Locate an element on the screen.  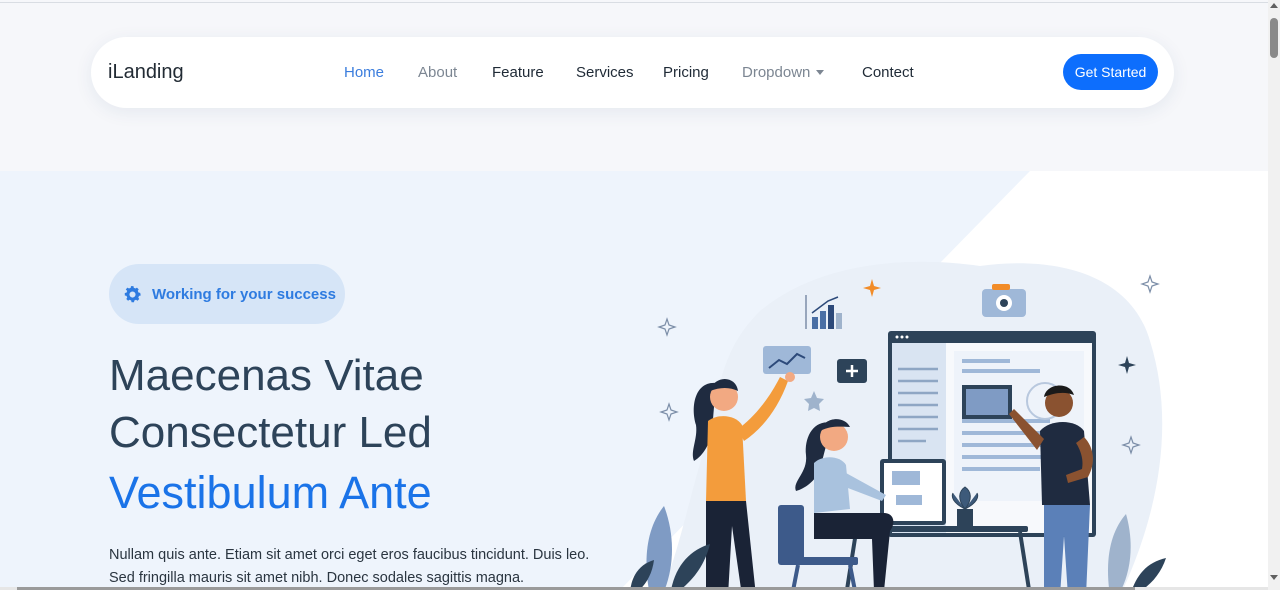
hero-badge: Working for your success is located at coordinates (227, 294).